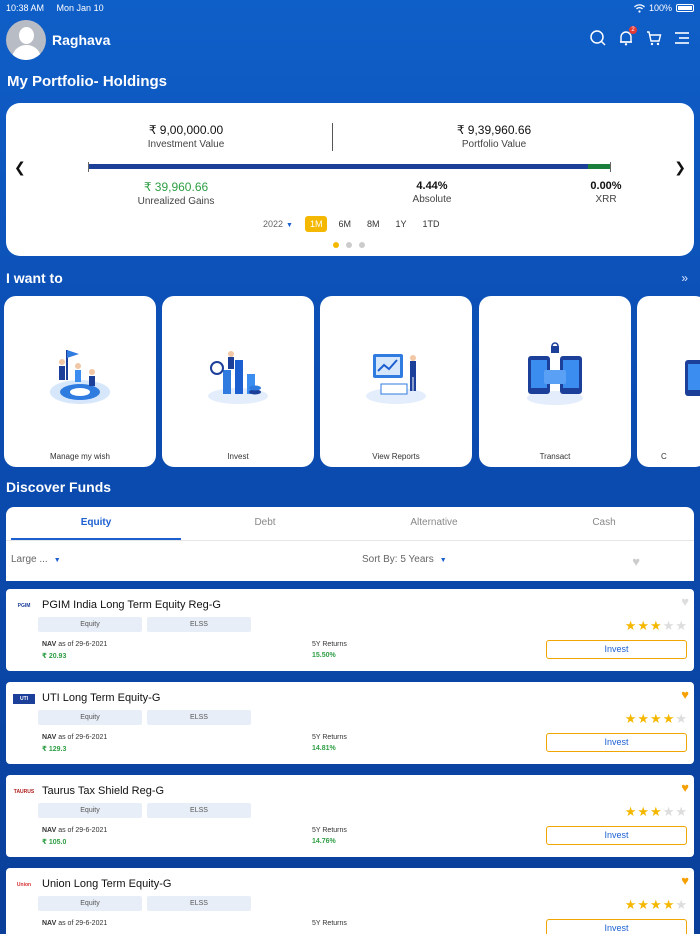 The height and width of the screenshot is (934, 700). I want to click on tabs-divider, so click(350, 540).